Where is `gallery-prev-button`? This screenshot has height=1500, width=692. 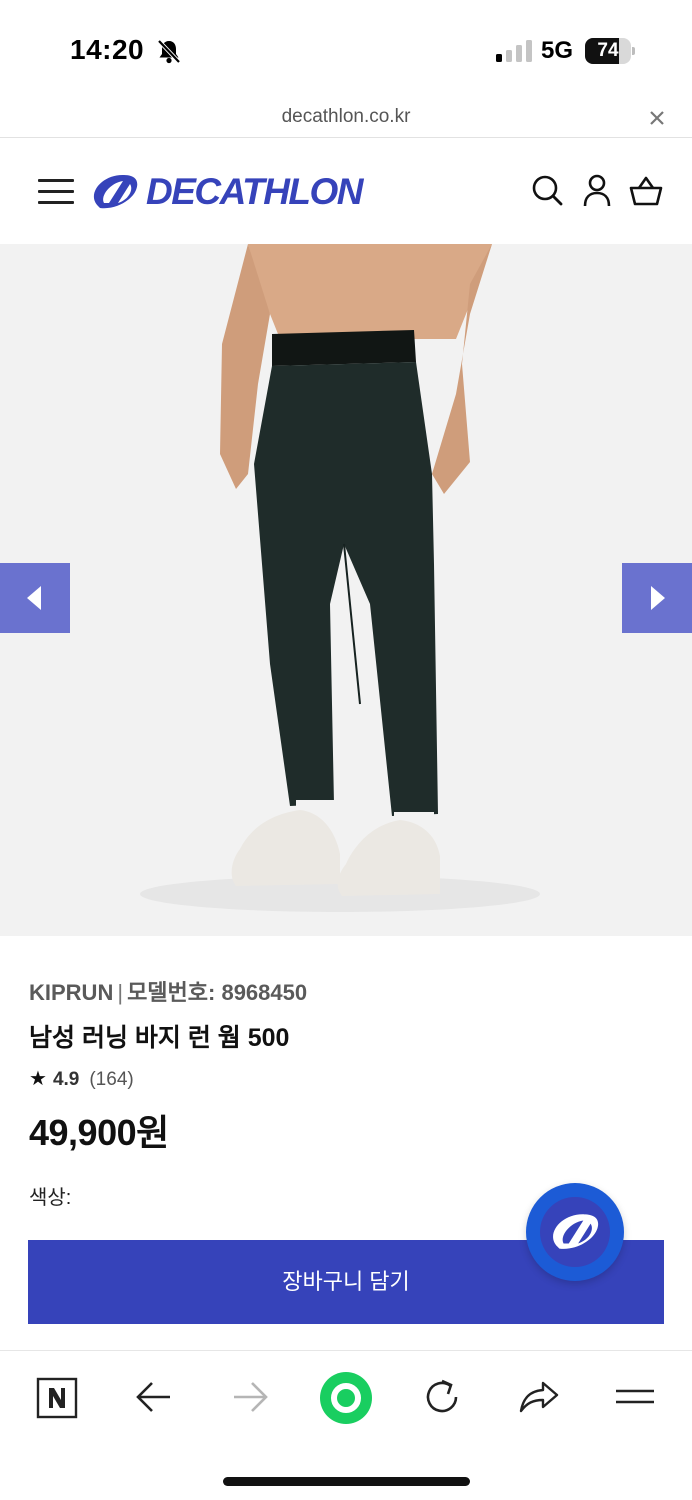
gallery-prev-button is located at coordinates (35, 598).